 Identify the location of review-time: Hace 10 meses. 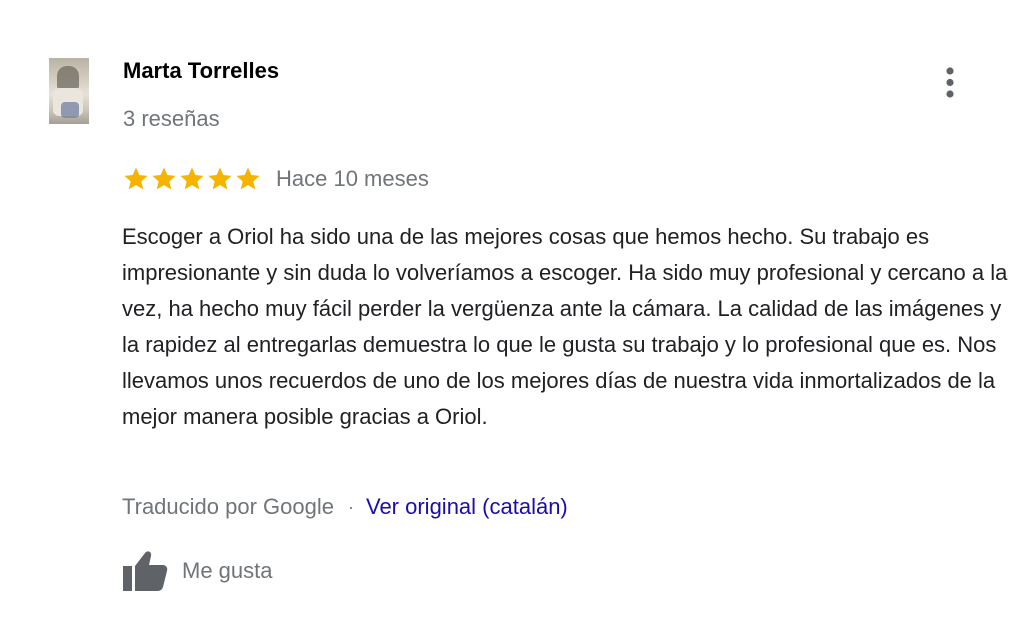
(352, 178).